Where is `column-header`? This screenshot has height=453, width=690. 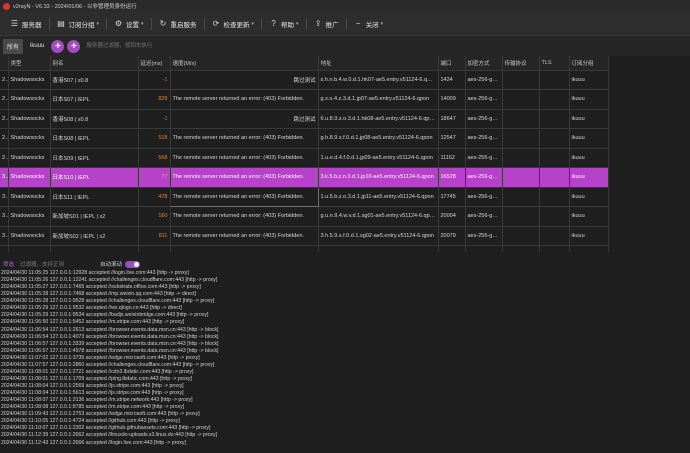 column-header is located at coordinates (4, 63).